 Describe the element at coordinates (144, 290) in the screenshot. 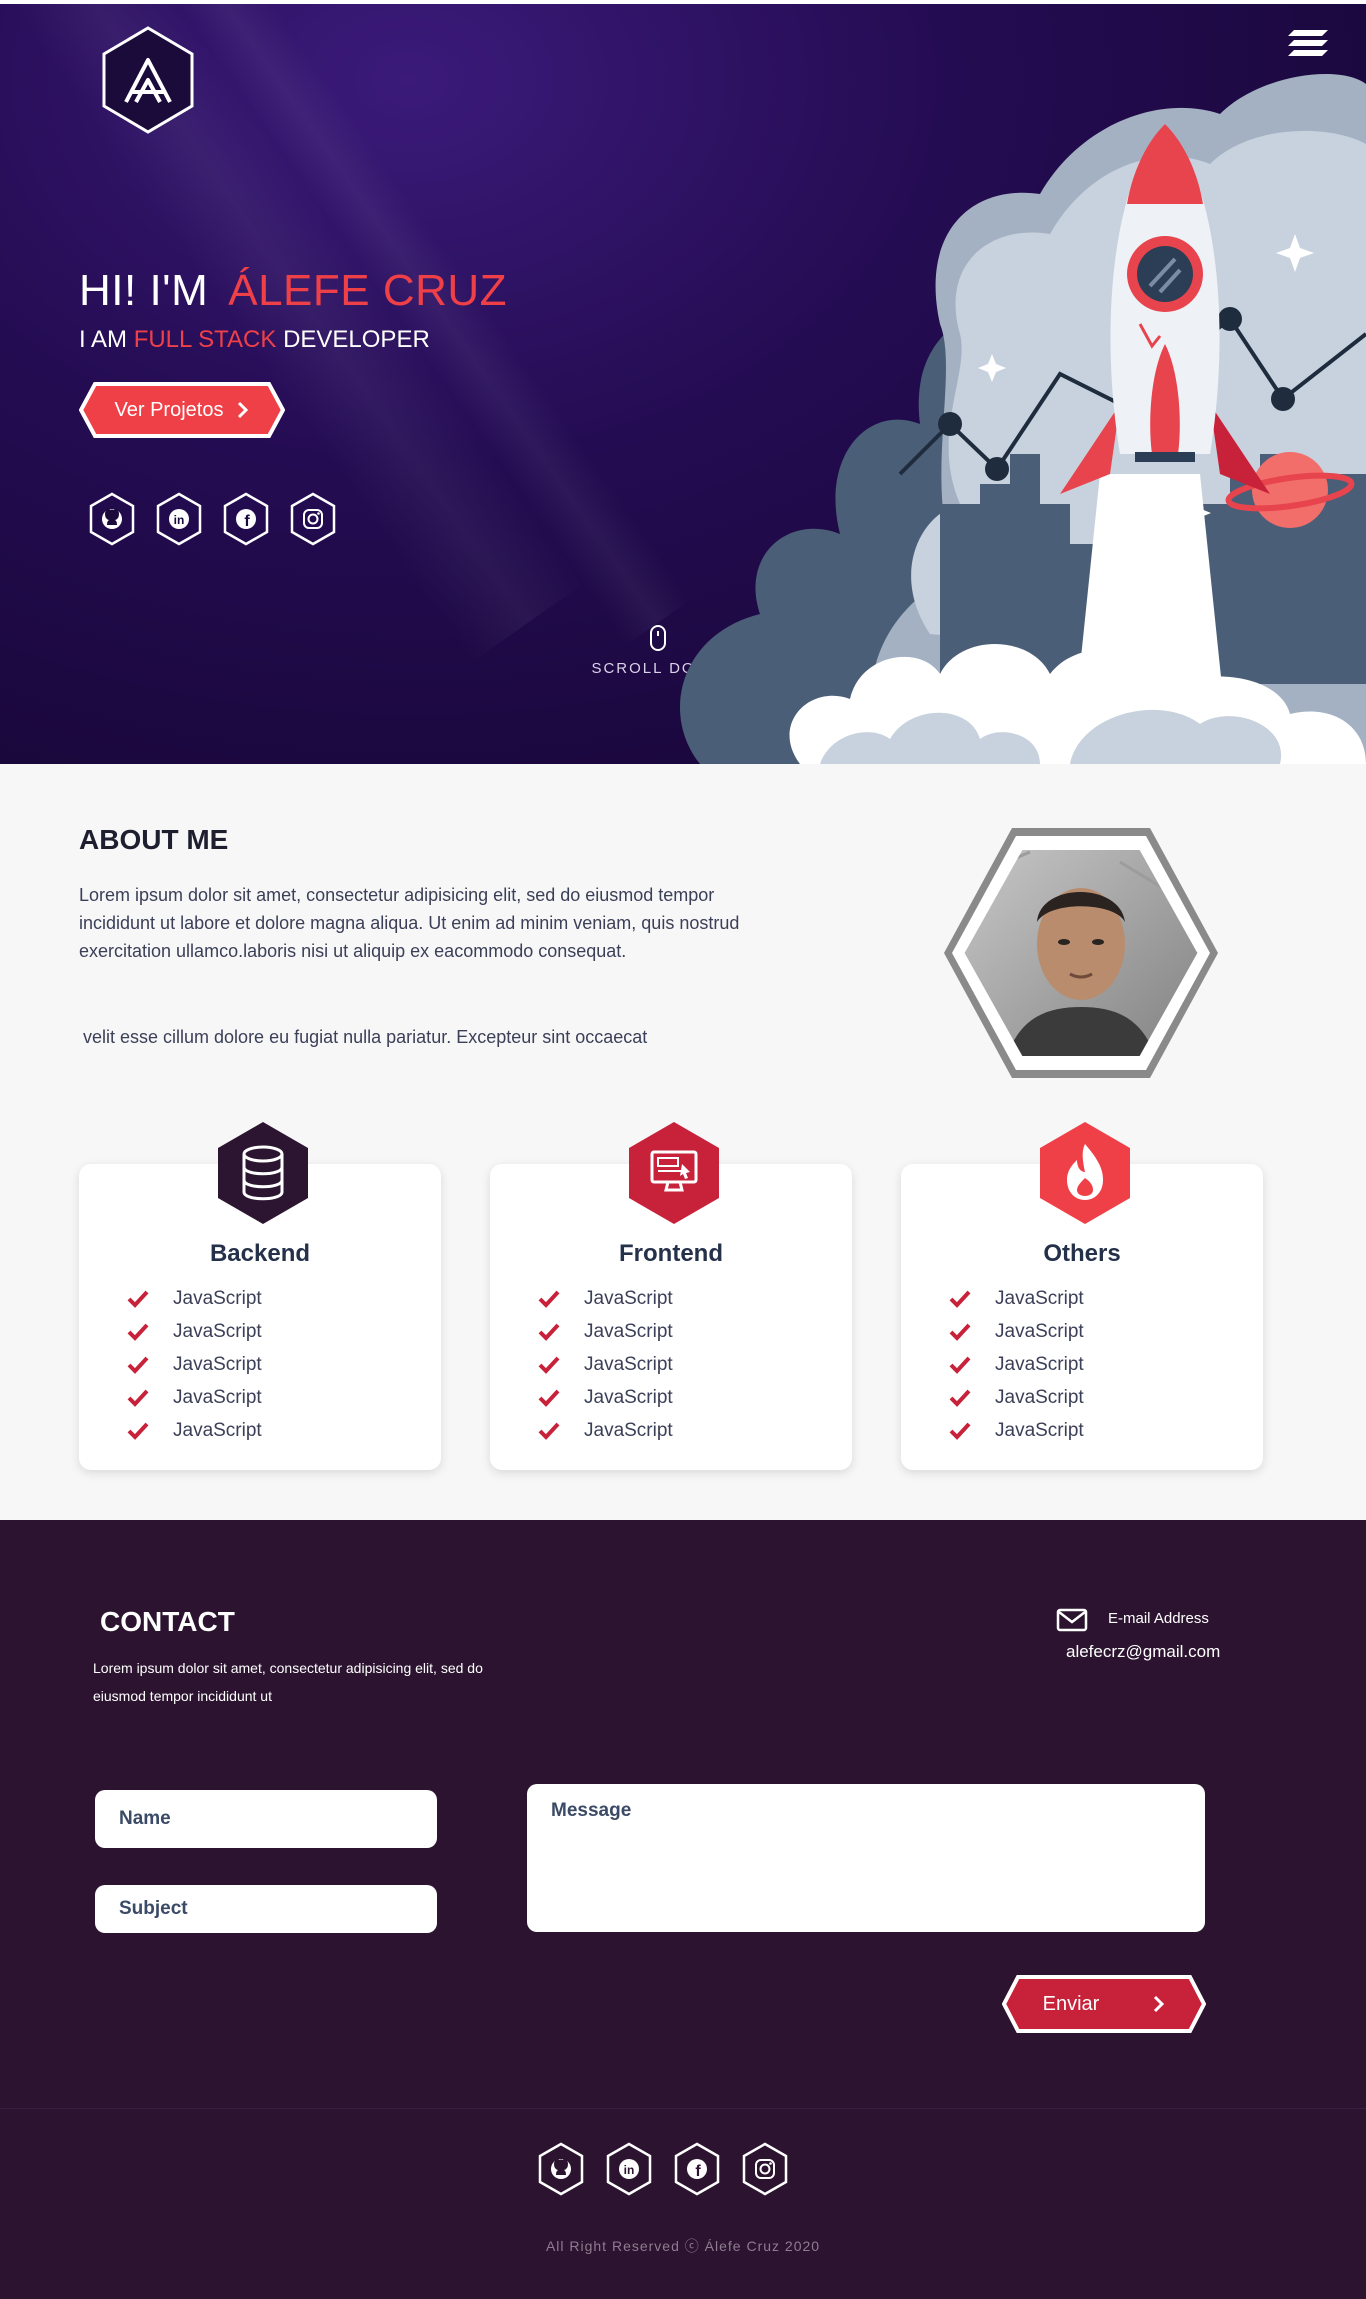

I see `hero-greeting: HI! I'M` at that location.